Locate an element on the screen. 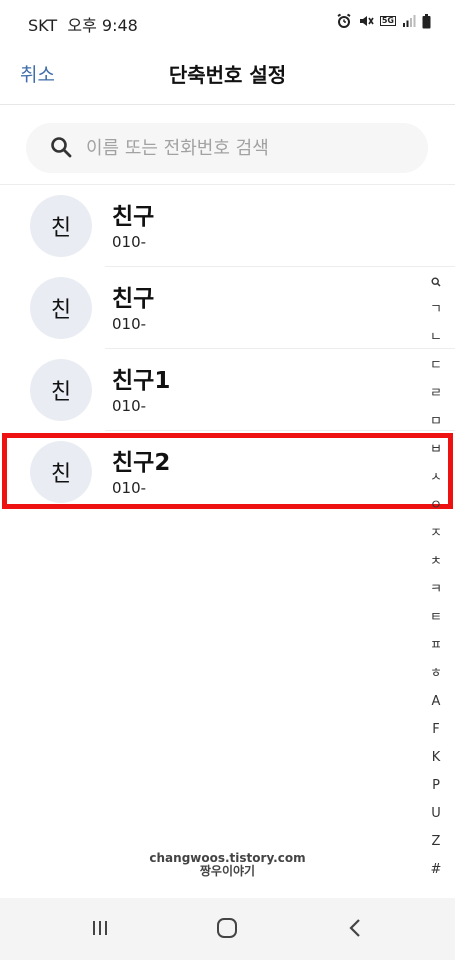 This screenshot has height=960, width=455. recent-apps-button is located at coordinates (100, 930).